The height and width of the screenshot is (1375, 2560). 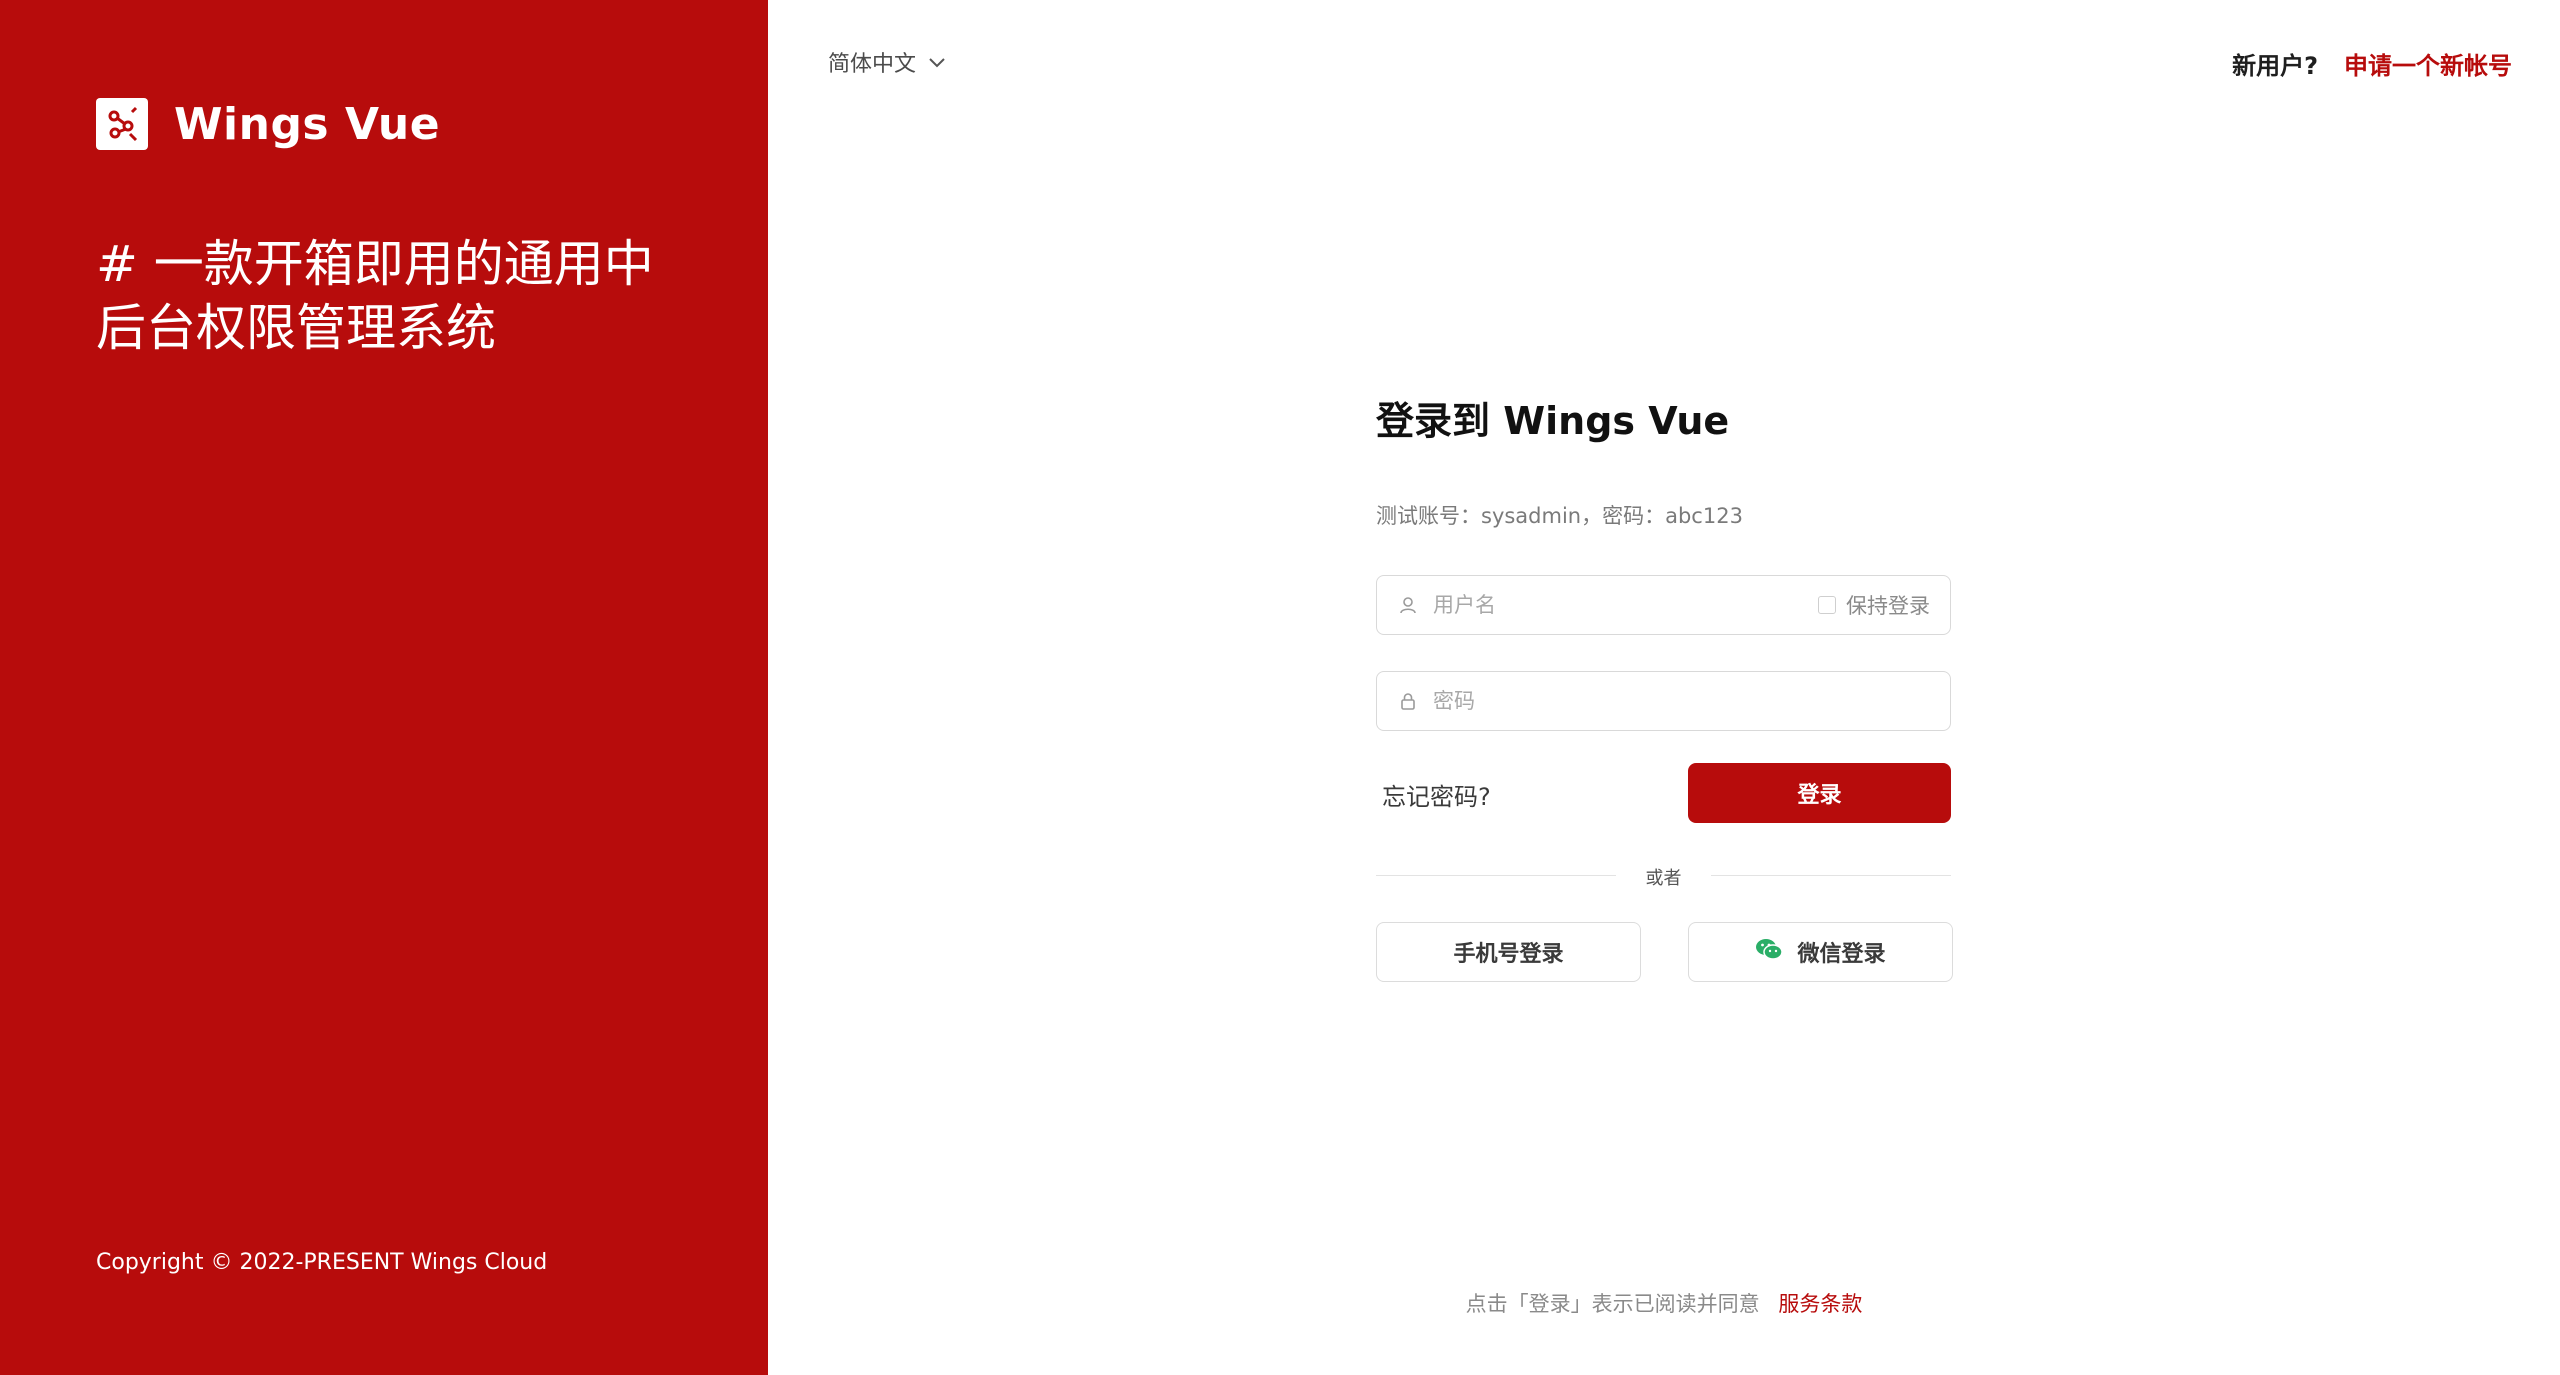 What do you see at coordinates (1408, 701) in the screenshot?
I see `lock-icon` at bounding box center [1408, 701].